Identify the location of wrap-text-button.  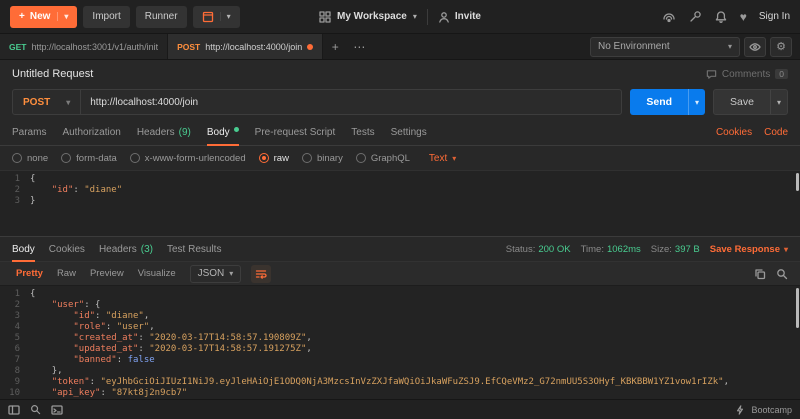
(261, 273).